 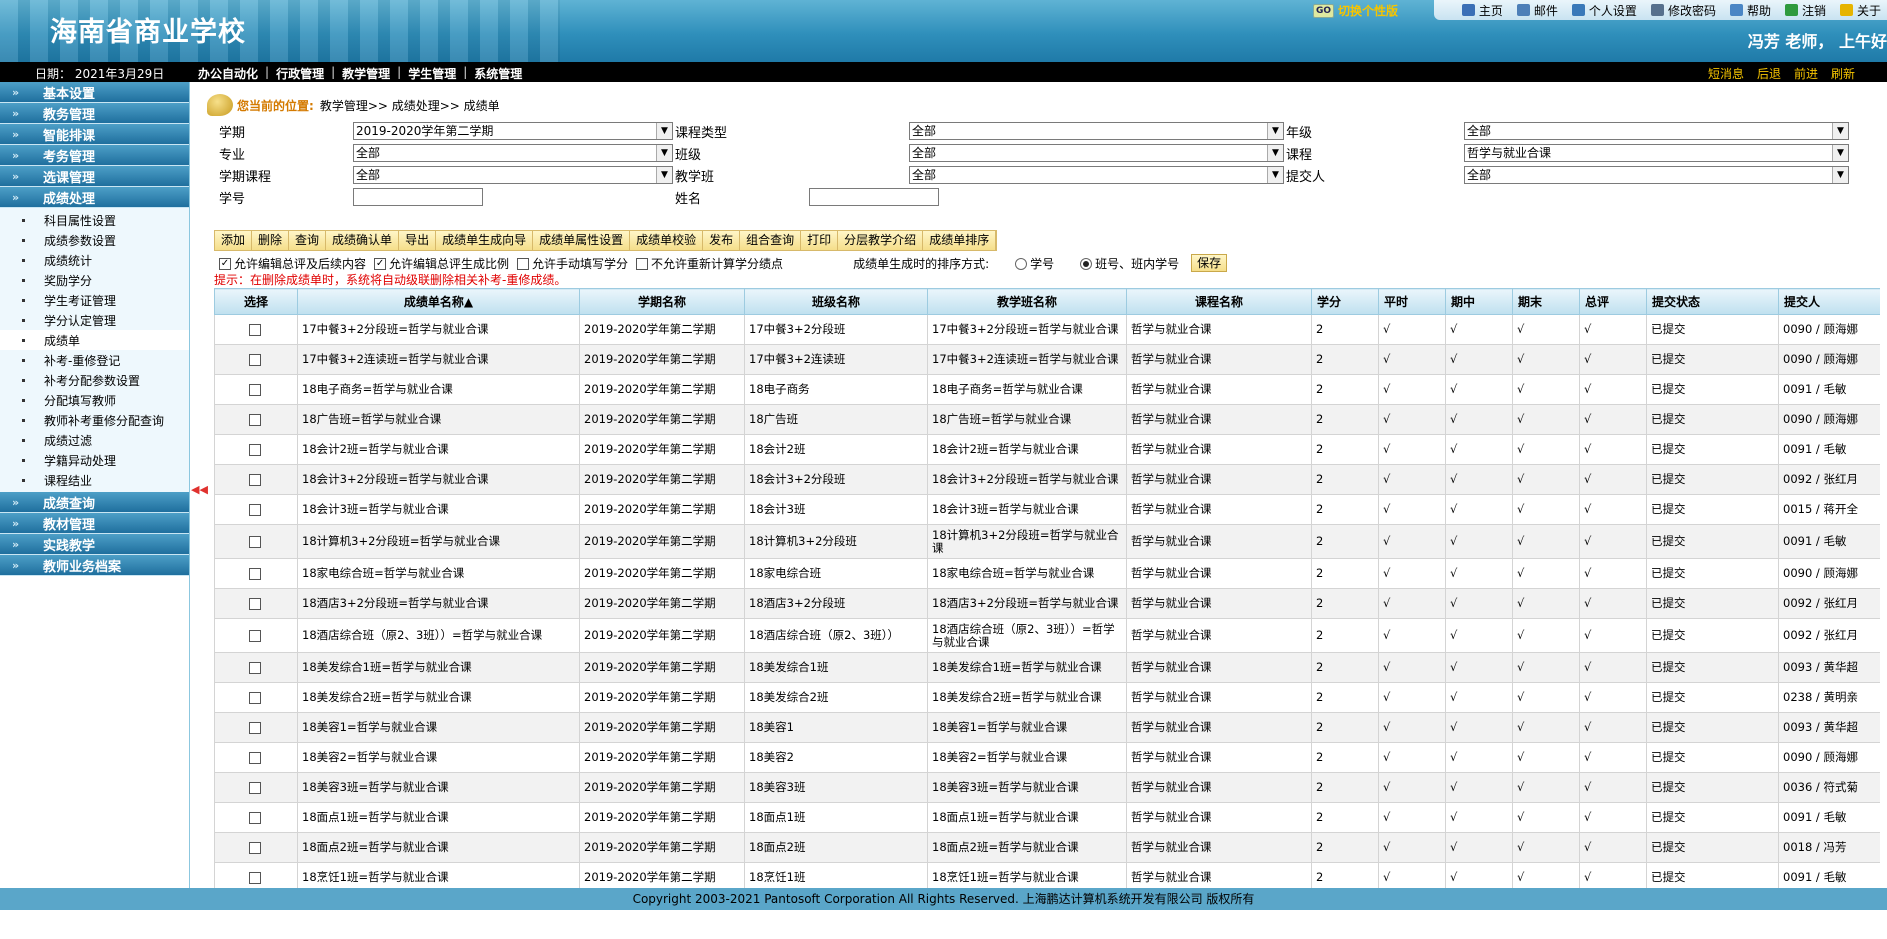 I want to click on toolbar-button-11: 分层教学介绍, so click(x=881, y=240).